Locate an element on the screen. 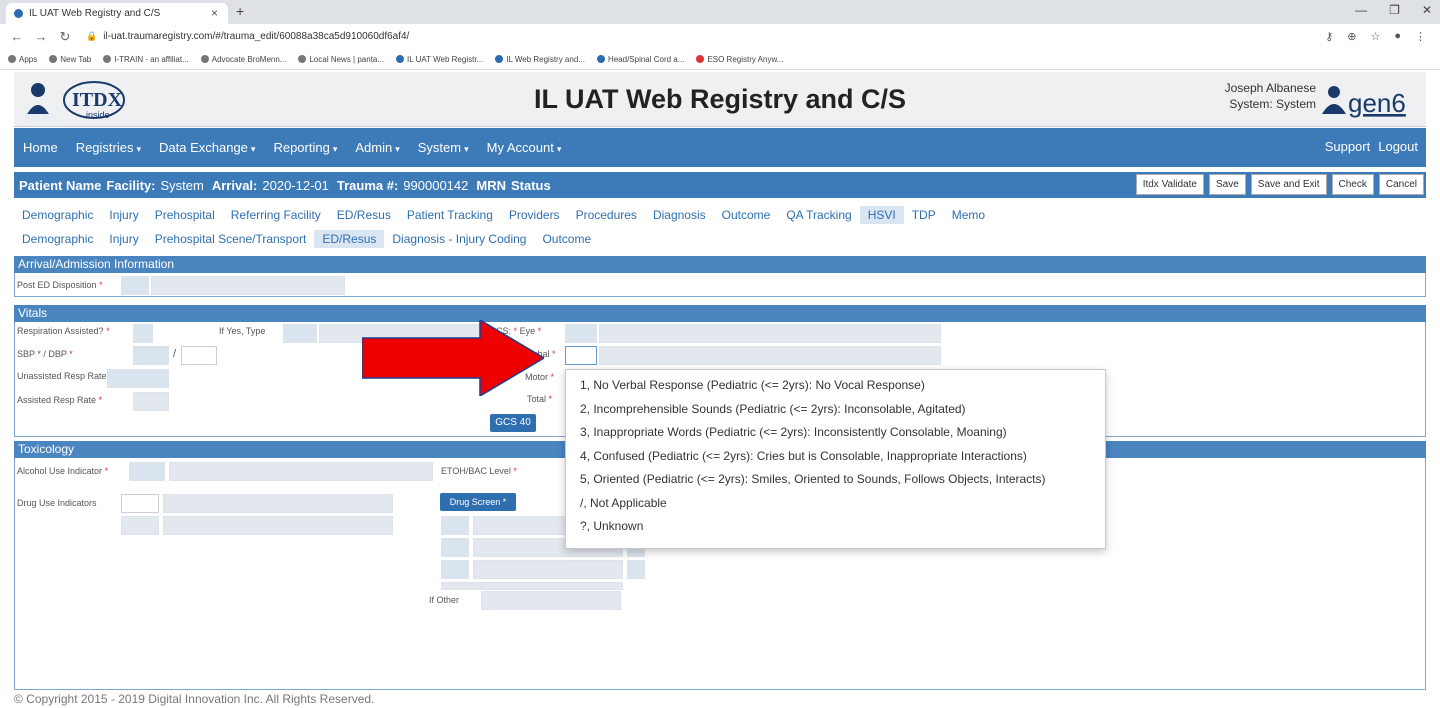  dropdown-option: ?, Unknown is located at coordinates (835, 527).